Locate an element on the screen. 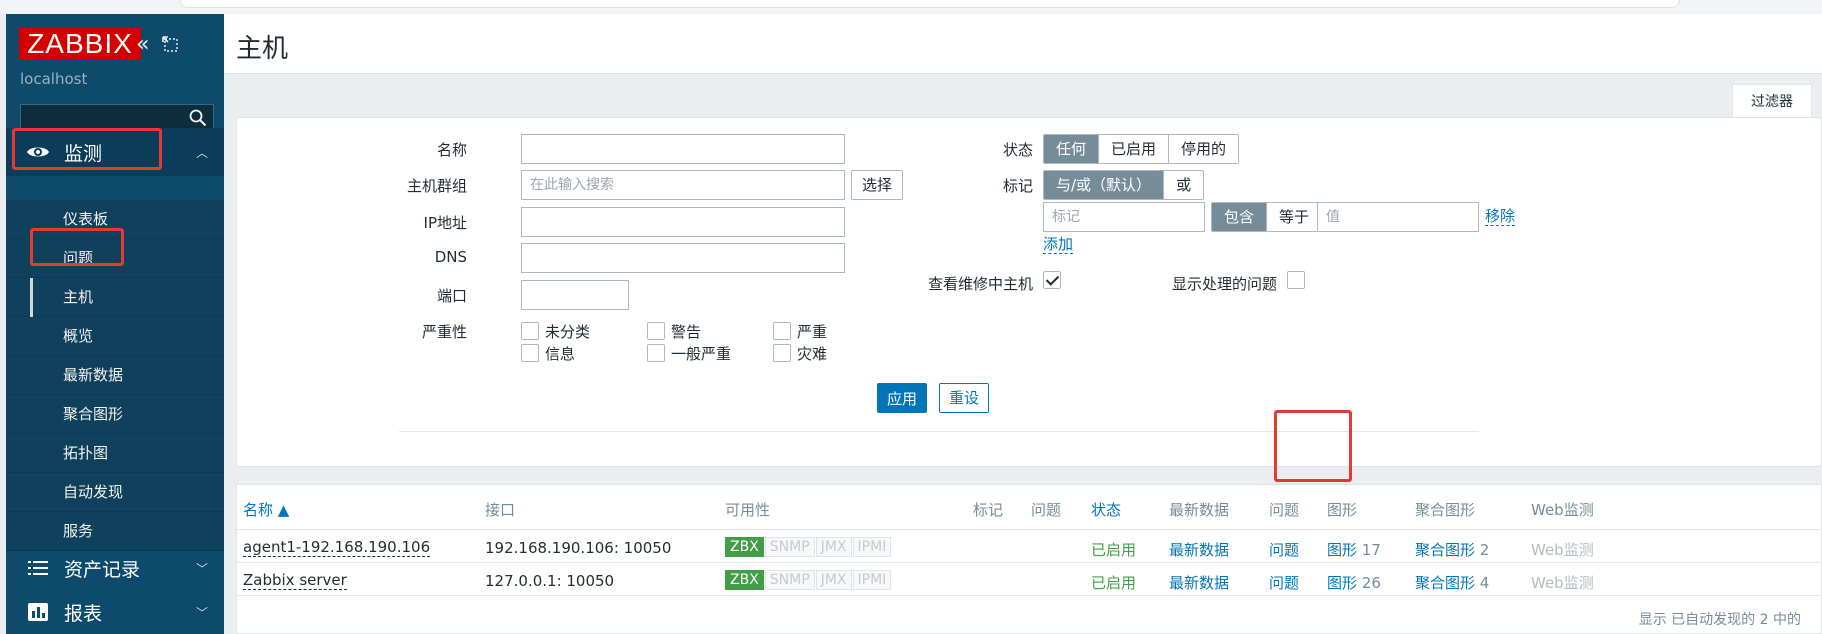 Image resolution: width=1822 pixels, height=634 pixels. snmp-availability-badge: SNMP is located at coordinates (789, 547).